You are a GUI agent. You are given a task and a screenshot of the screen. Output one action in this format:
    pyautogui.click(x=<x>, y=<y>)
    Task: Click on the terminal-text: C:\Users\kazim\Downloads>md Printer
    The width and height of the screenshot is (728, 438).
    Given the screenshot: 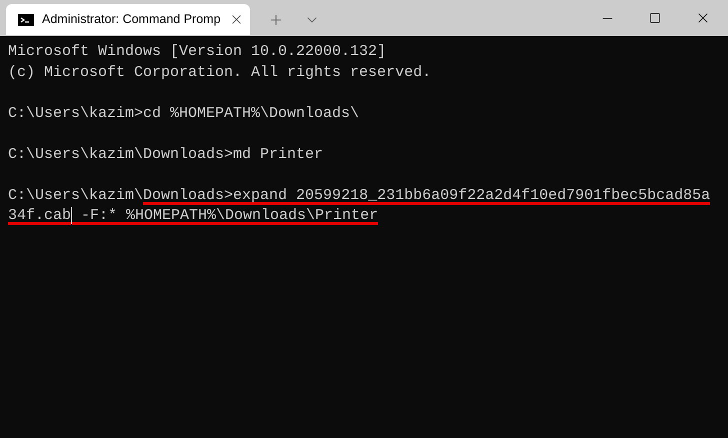 What is the action you would take?
    pyautogui.click(x=166, y=154)
    